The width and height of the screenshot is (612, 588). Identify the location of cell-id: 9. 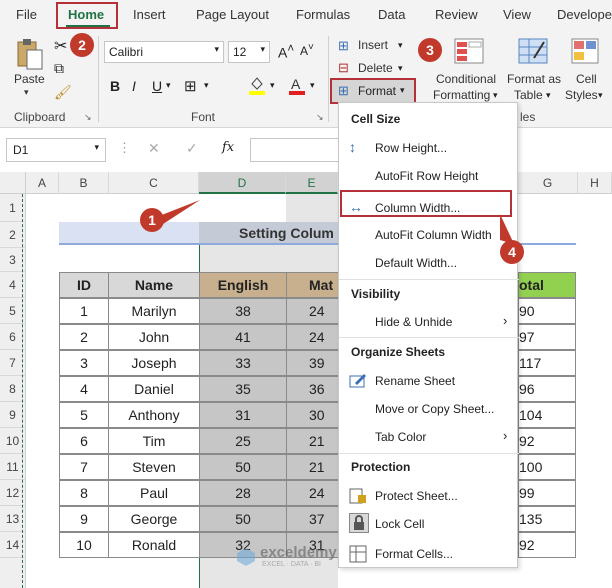
(84, 519).